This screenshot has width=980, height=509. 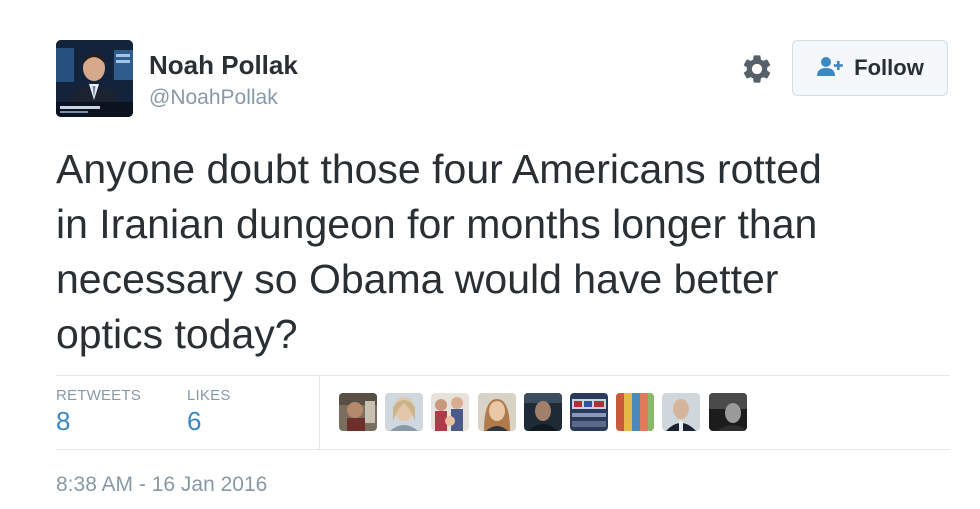 What do you see at coordinates (889, 67) in the screenshot?
I see `follow-label: Follow` at bounding box center [889, 67].